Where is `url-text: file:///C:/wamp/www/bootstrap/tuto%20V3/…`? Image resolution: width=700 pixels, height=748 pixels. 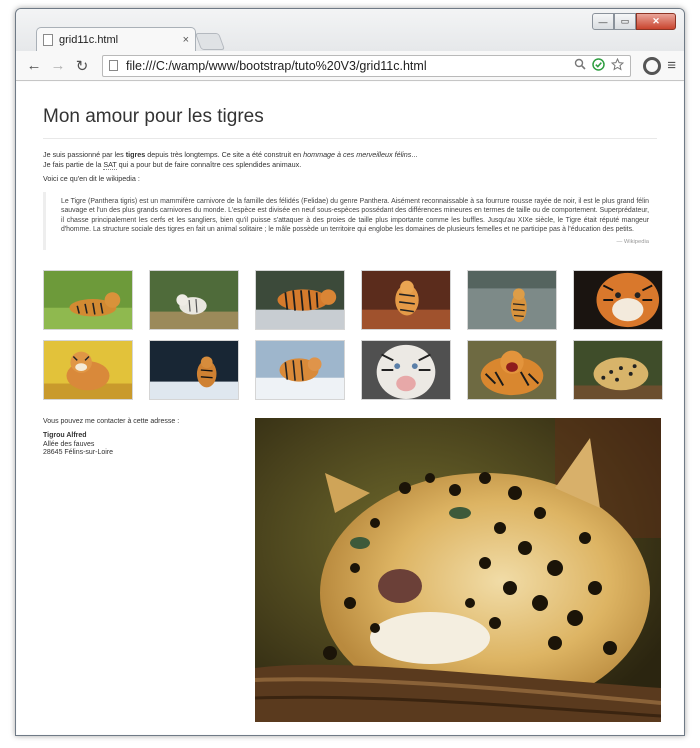
url-text: file:///C:/wamp/www/bootstrap/tuto%20V3/… is located at coordinates (347, 66).